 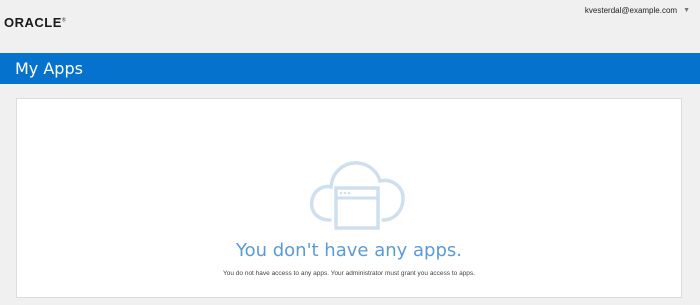 I want to click on user-menu: kvesterdal@example.com ▼, so click(x=637, y=10).